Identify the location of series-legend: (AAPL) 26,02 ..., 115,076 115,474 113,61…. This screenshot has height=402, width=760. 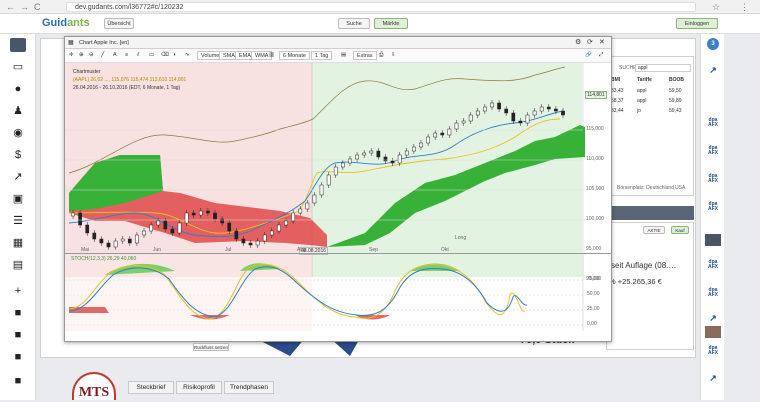
(130, 80).